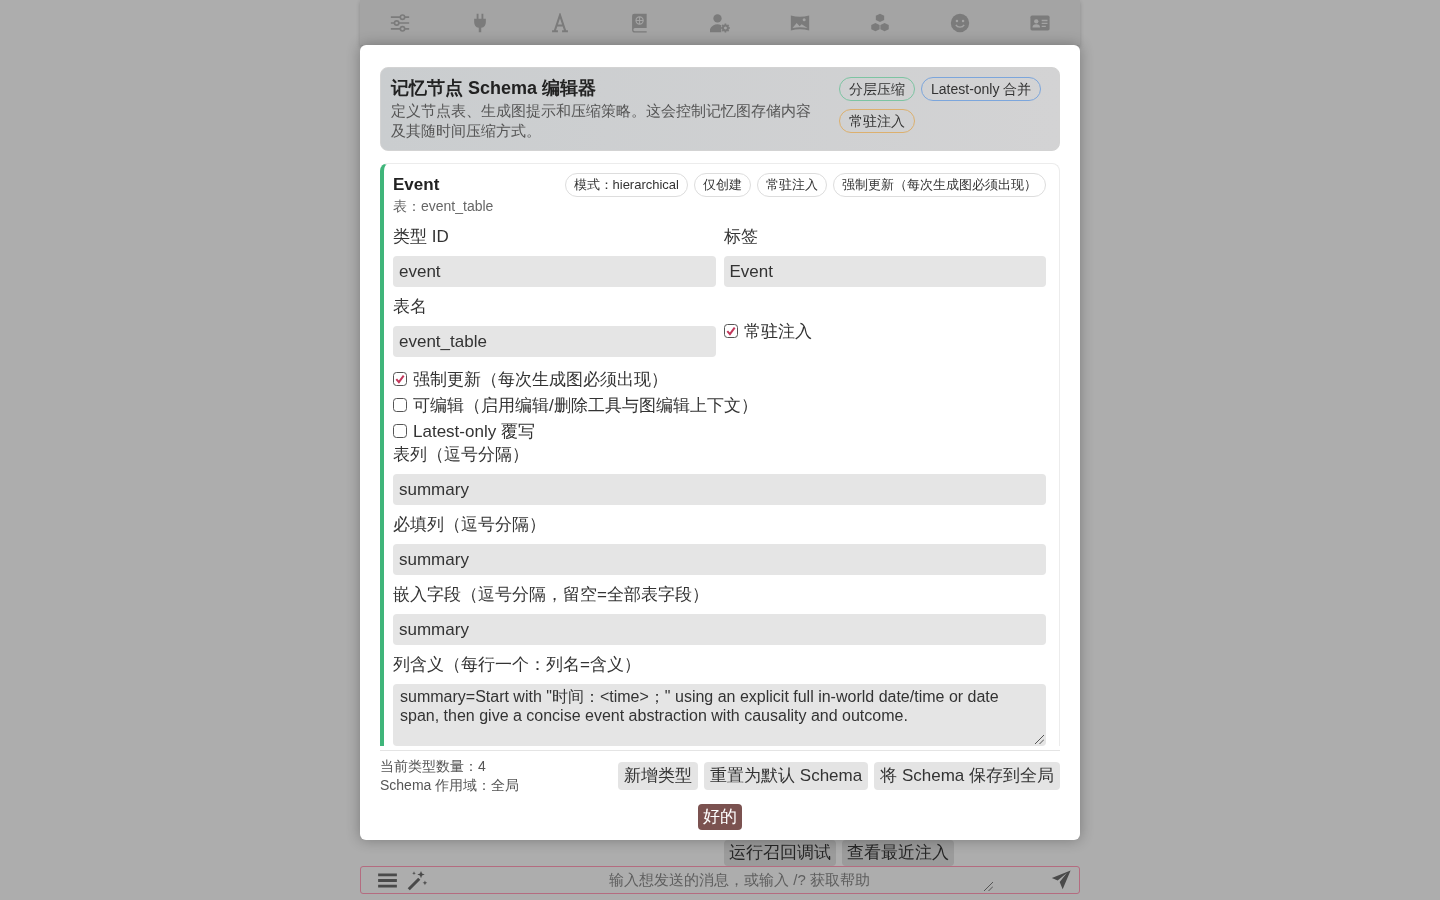 The height and width of the screenshot is (900, 1440). I want to click on field-label: 表名, so click(410, 307).